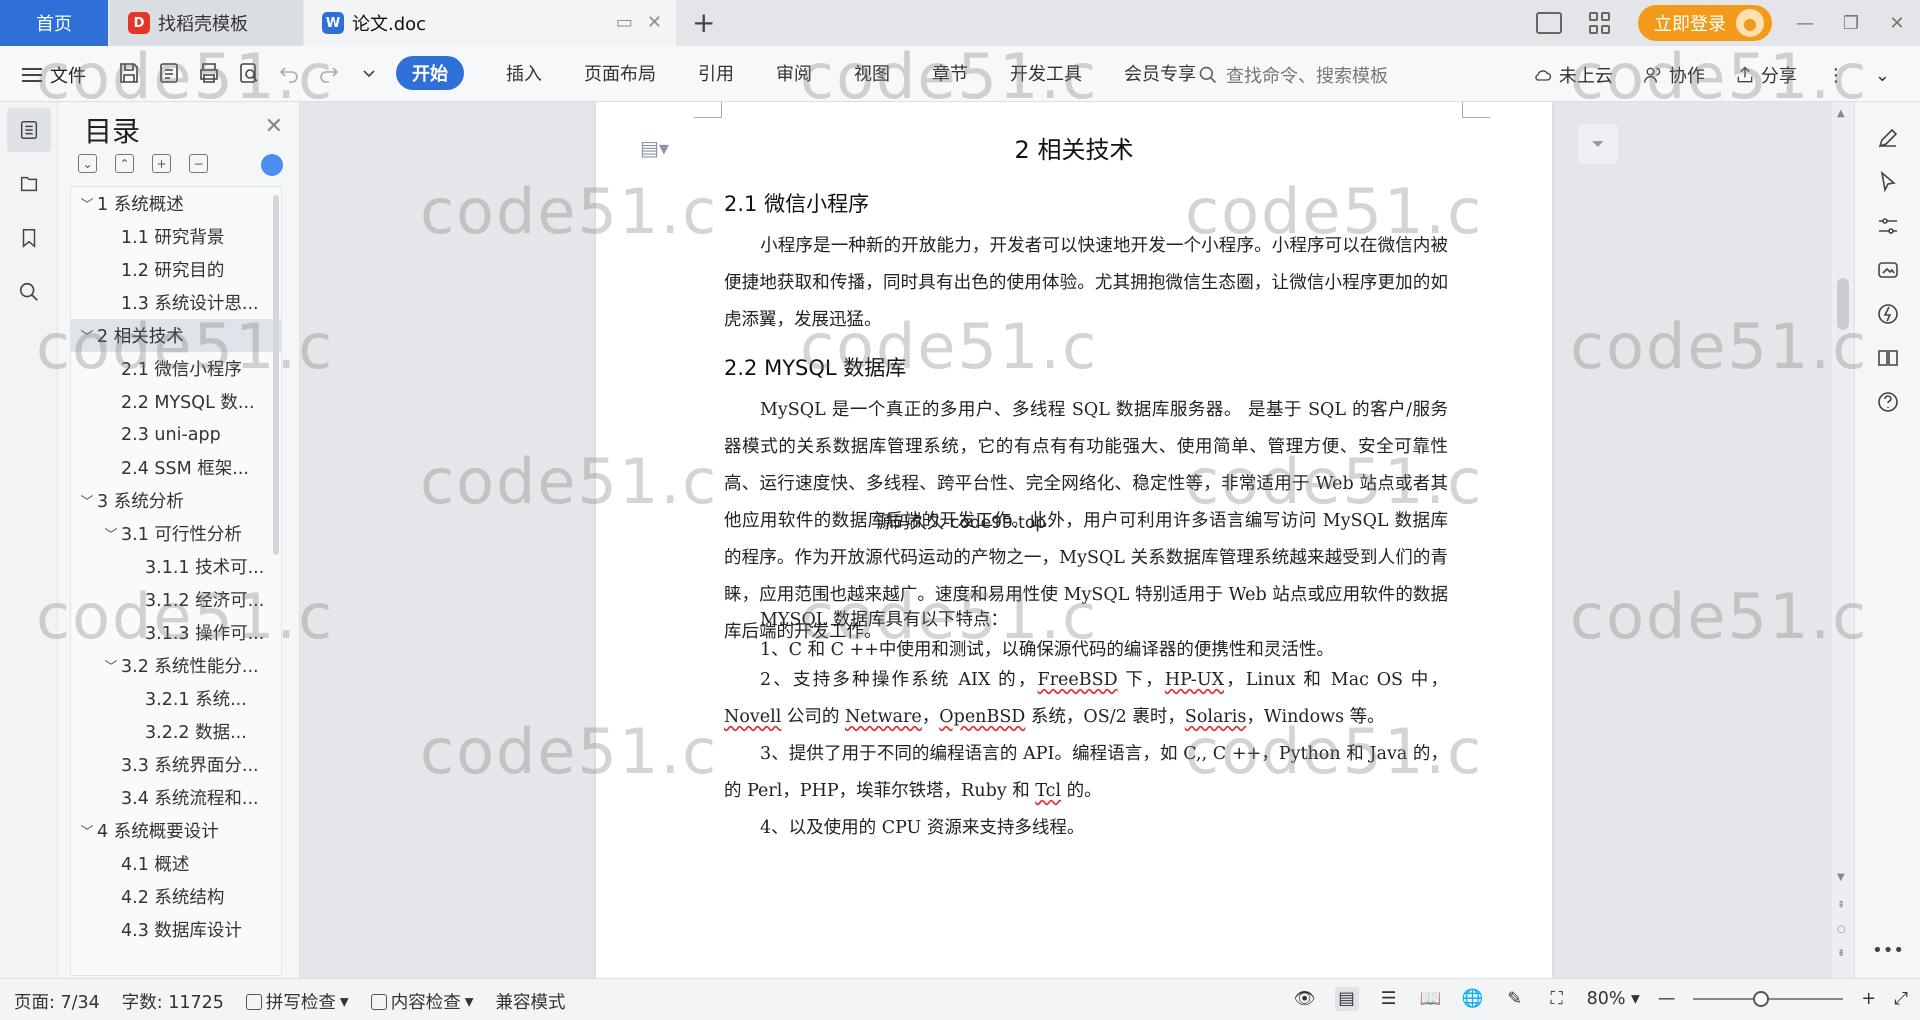 This screenshot has width=1920, height=1020. Describe the element at coordinates (209, 73) in the screenshot. I see `print-icon` at that location.